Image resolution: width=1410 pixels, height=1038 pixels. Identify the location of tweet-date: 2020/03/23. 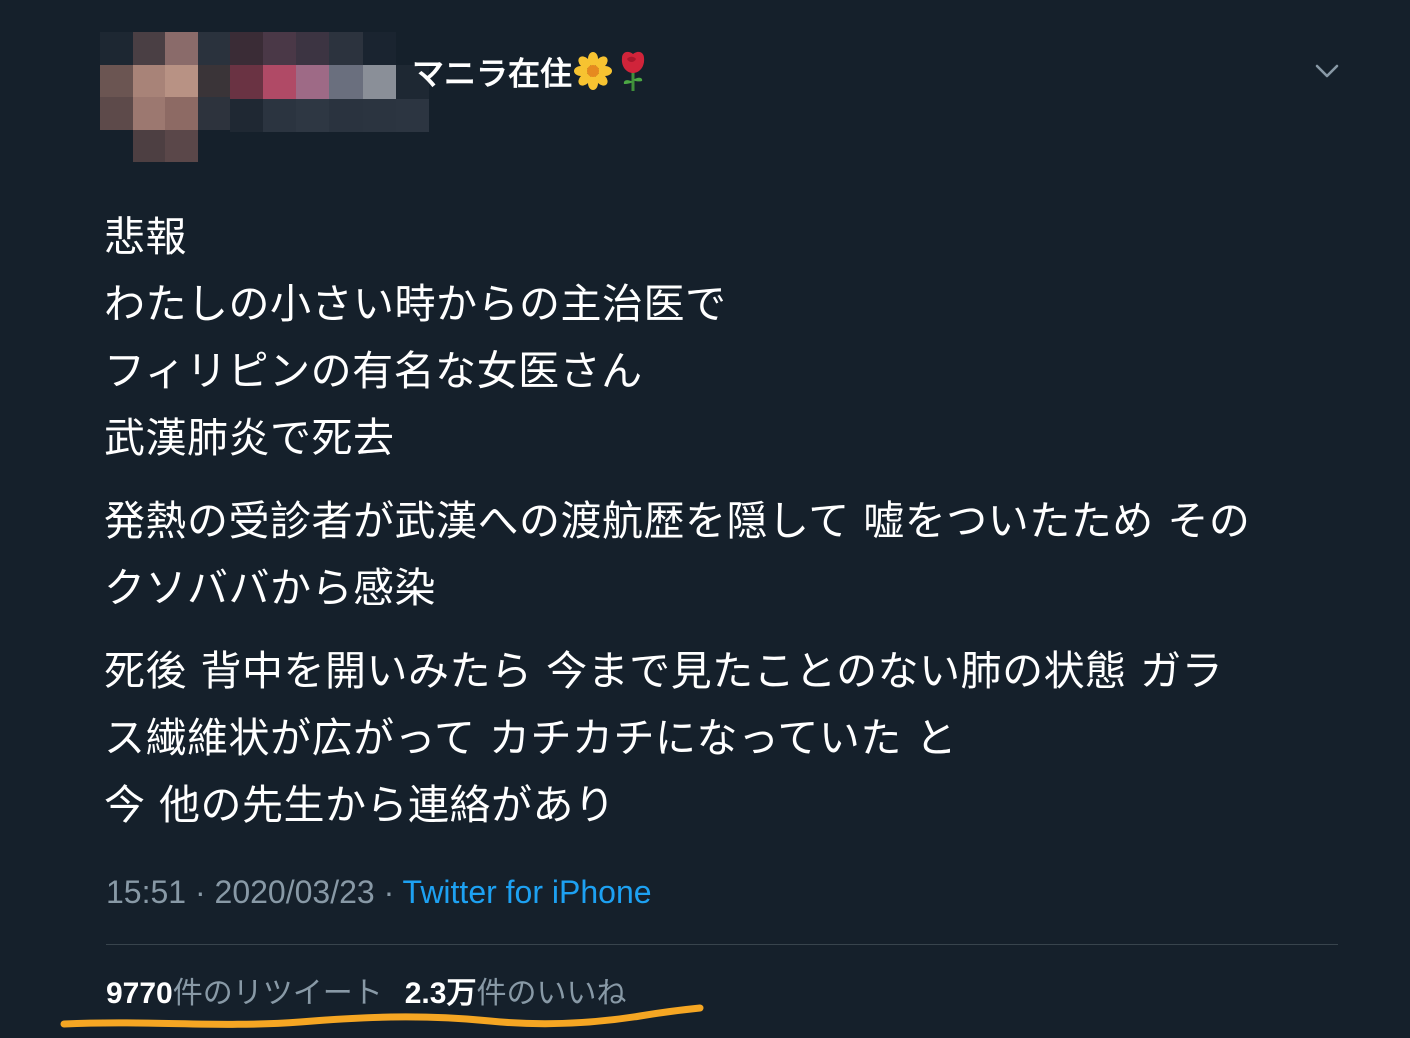
(295, 892).